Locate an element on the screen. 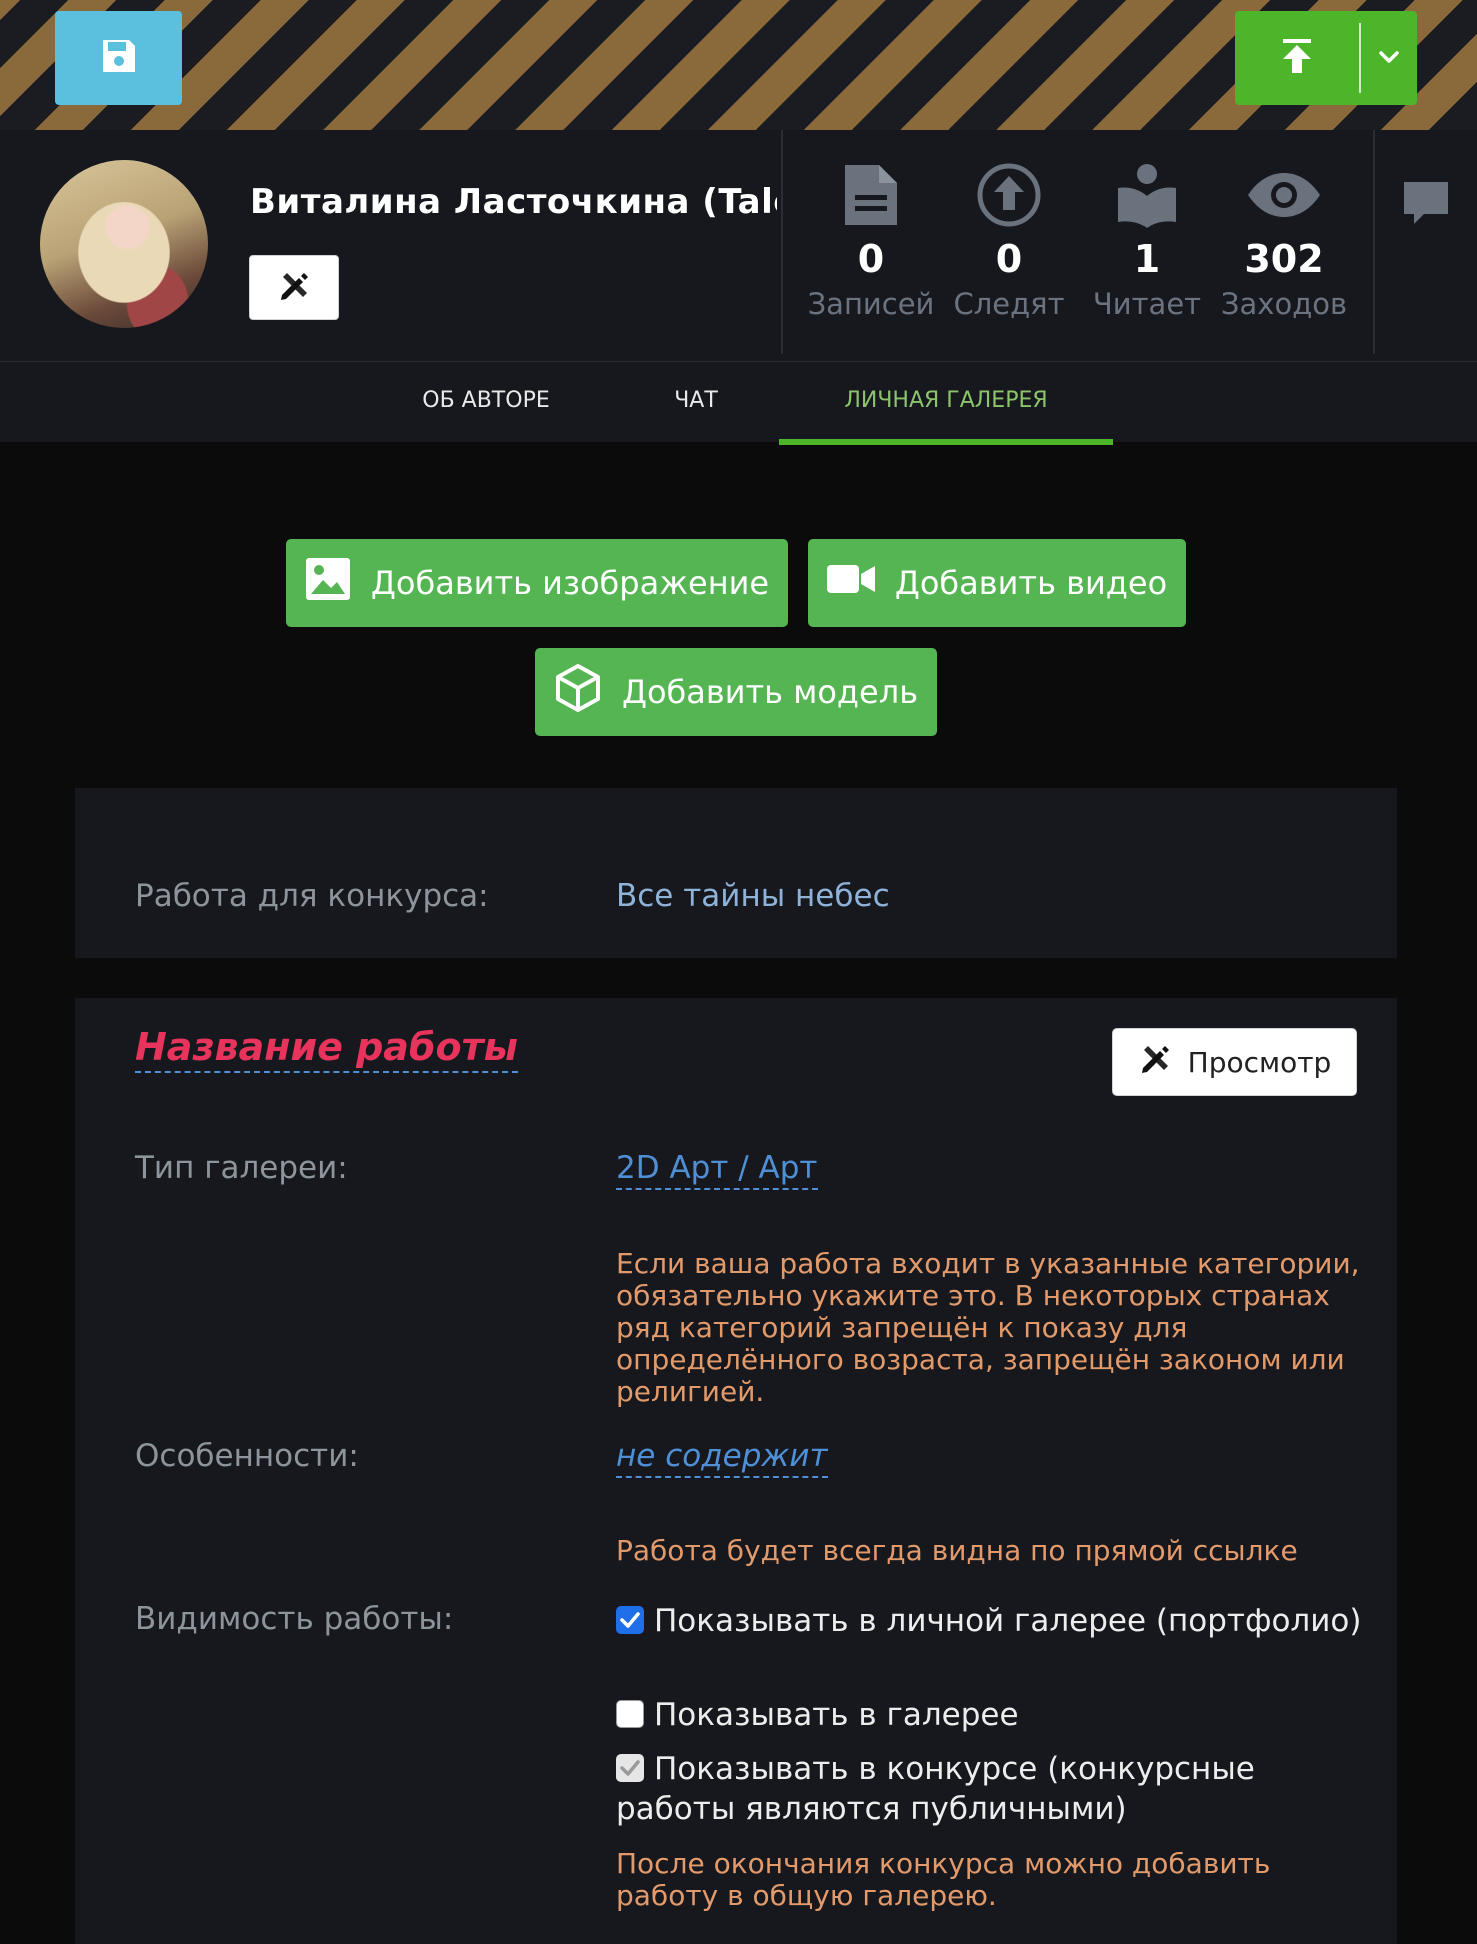 The image size is (1477, 1944). stat-posts-label: Записей is located at coordinates (871, 304).